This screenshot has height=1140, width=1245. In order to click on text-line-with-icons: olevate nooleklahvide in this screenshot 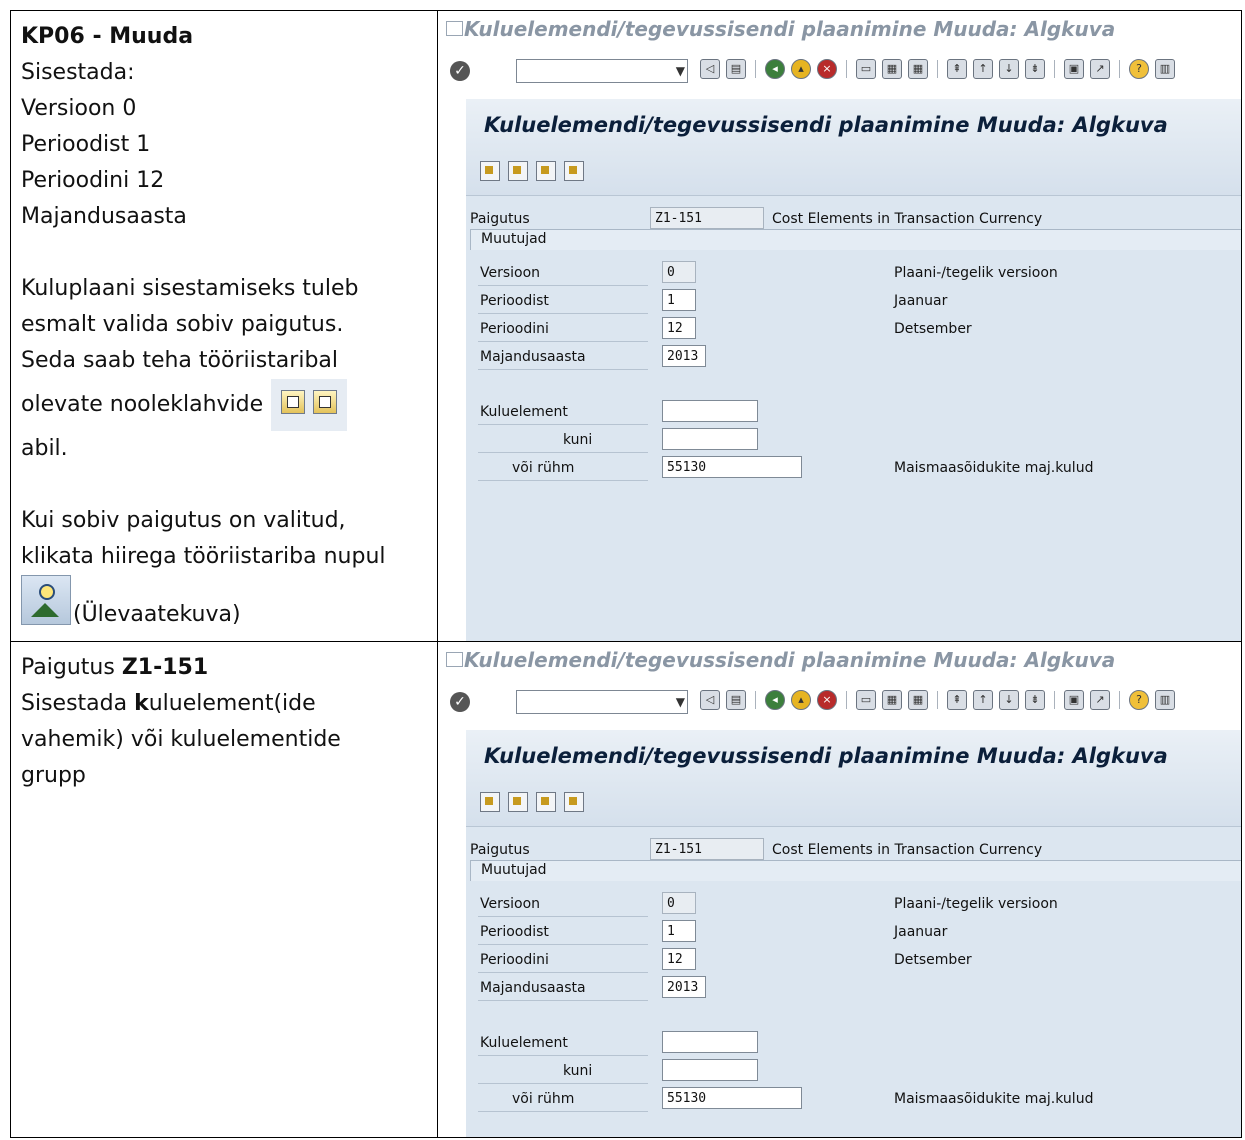, I will do `click(225, 405)`.